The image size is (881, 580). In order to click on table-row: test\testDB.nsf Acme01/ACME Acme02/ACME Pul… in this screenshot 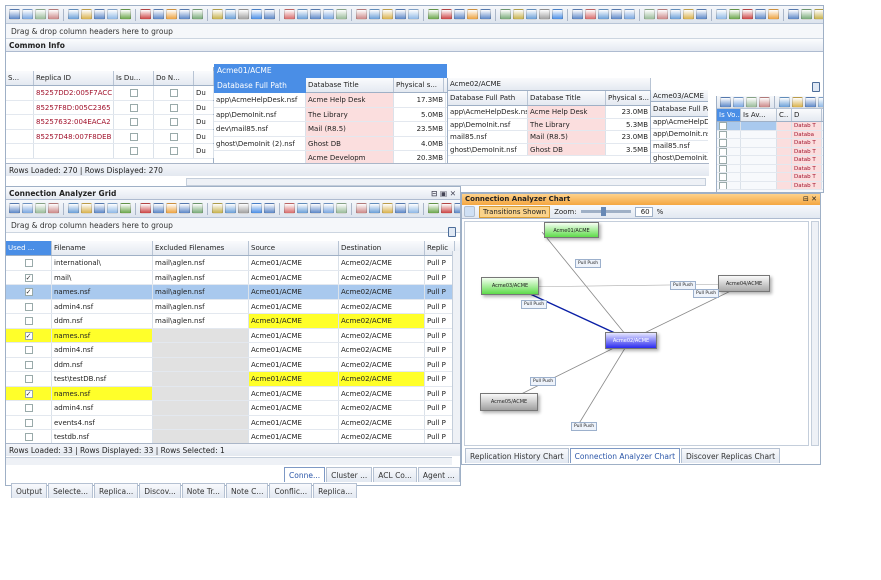, I will do `click(233, 379)`.